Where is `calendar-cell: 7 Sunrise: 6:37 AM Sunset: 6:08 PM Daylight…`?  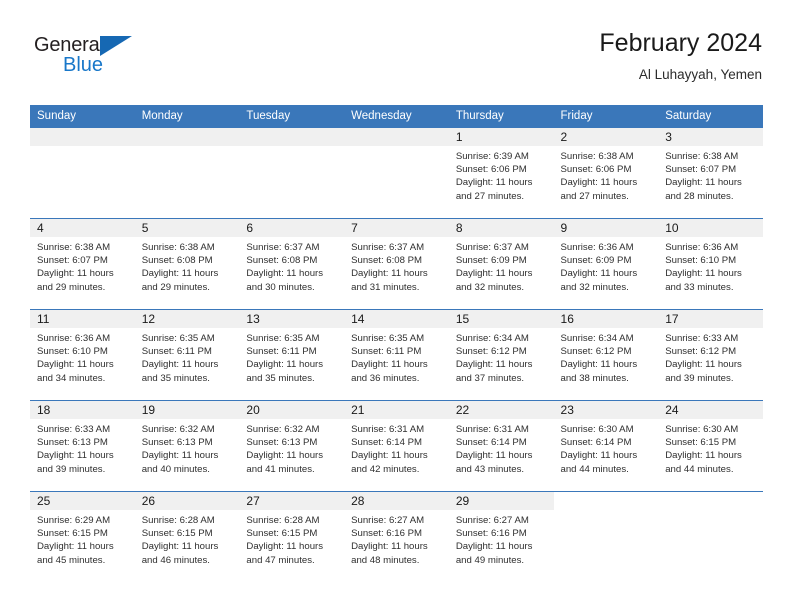 calendar-cell: 7 Sunrise: 6:37 AM Sunset: 6:08 PM Daylight… is located at coordinates (396, 264).